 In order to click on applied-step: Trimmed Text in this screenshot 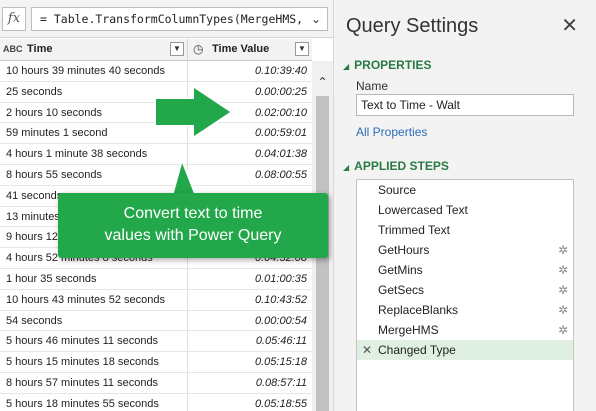, I will do `click(465, 230)`.